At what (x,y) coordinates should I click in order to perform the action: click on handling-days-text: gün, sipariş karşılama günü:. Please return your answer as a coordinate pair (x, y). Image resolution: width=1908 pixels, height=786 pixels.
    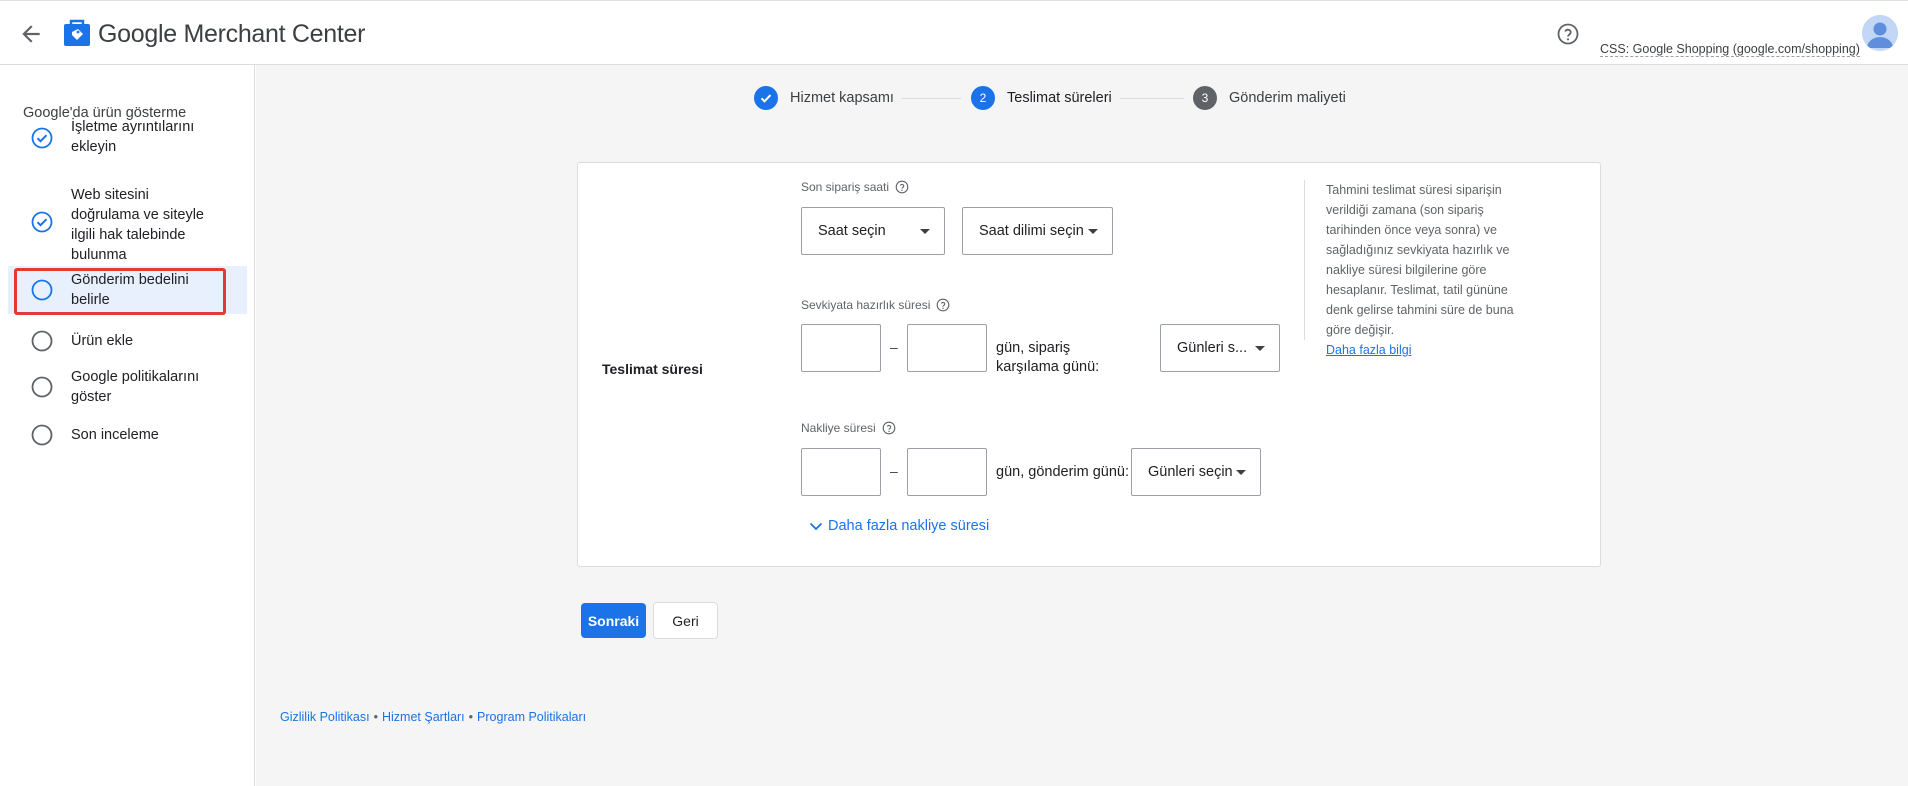
    Looking at the image, I should click on (1048, 357).